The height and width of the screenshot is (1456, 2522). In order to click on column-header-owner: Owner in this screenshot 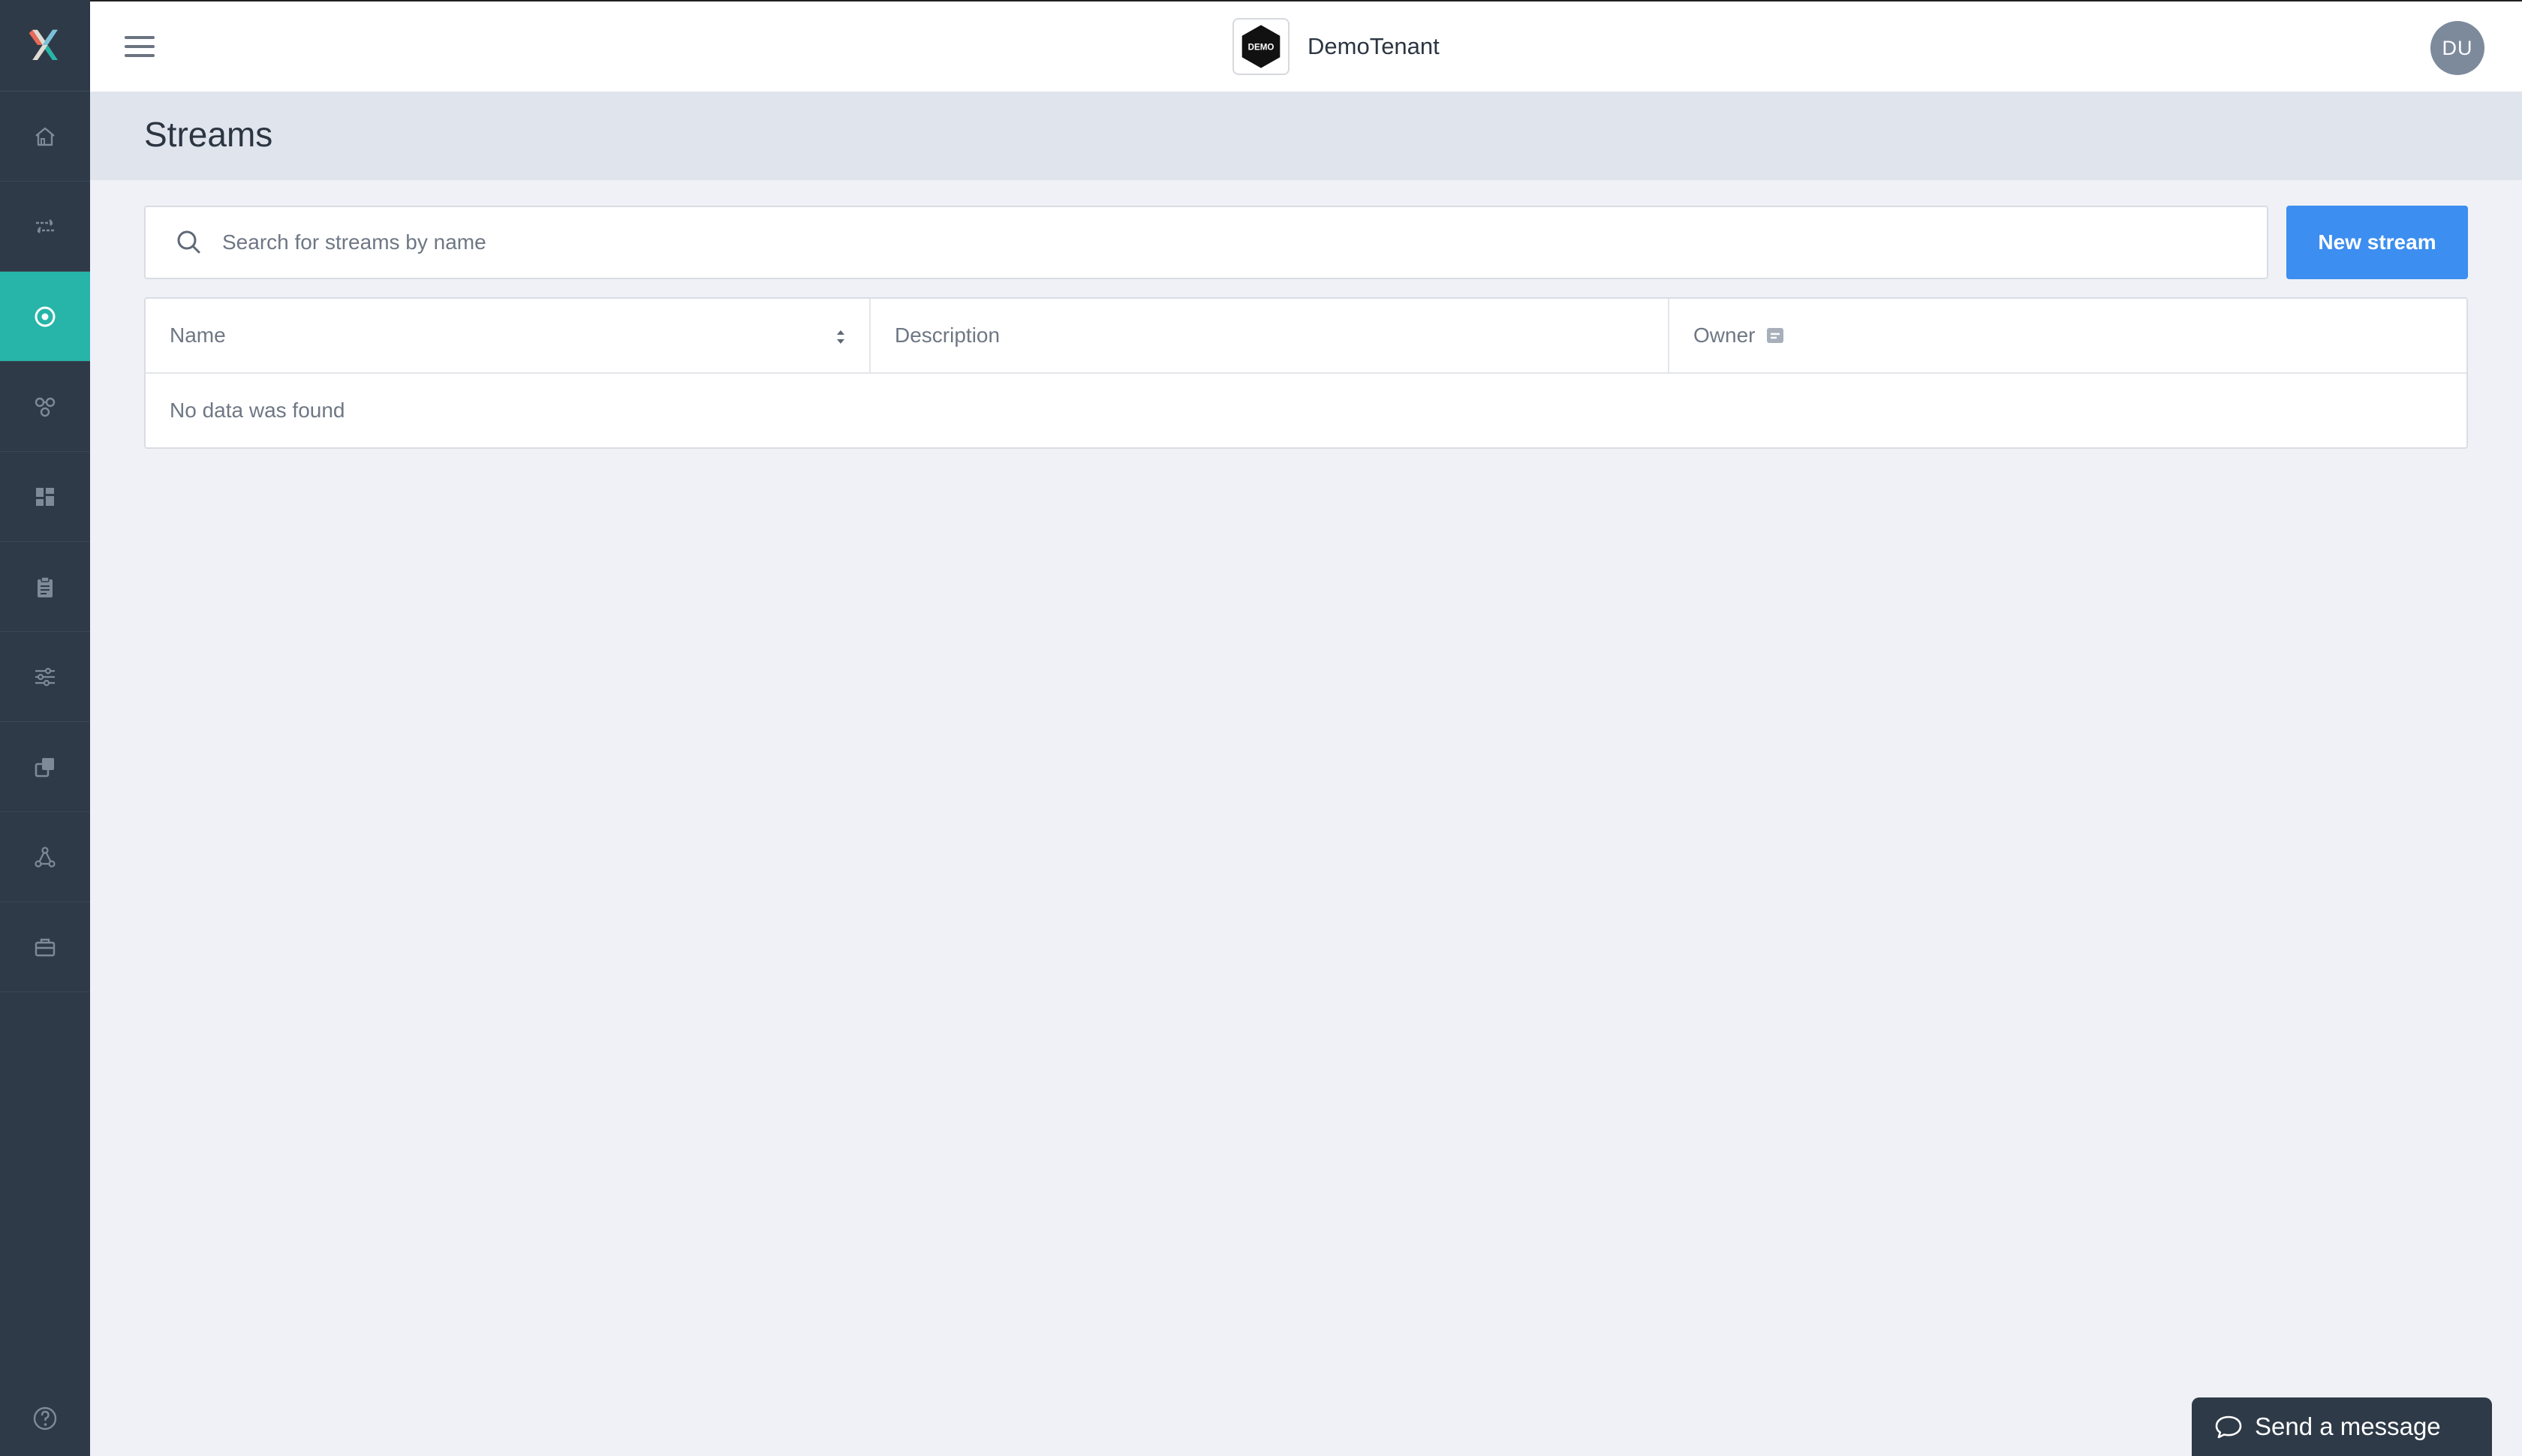, I will do `click(2067, 335)`.